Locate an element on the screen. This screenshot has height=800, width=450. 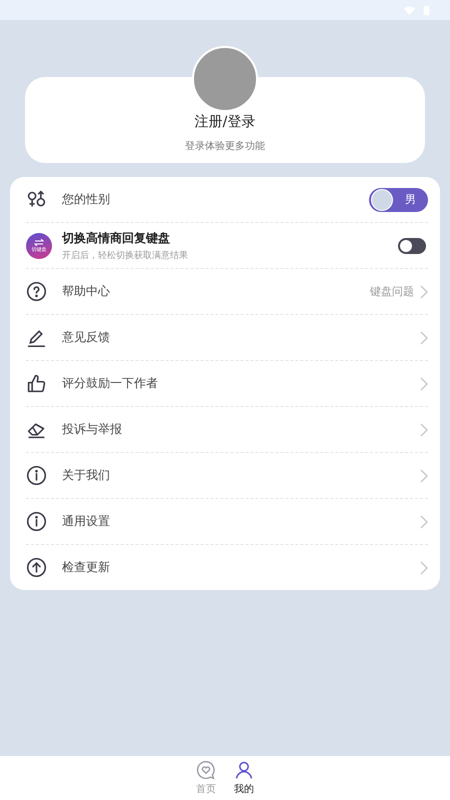
menu-label: 通用设置 is located at coordinates (241, 521).